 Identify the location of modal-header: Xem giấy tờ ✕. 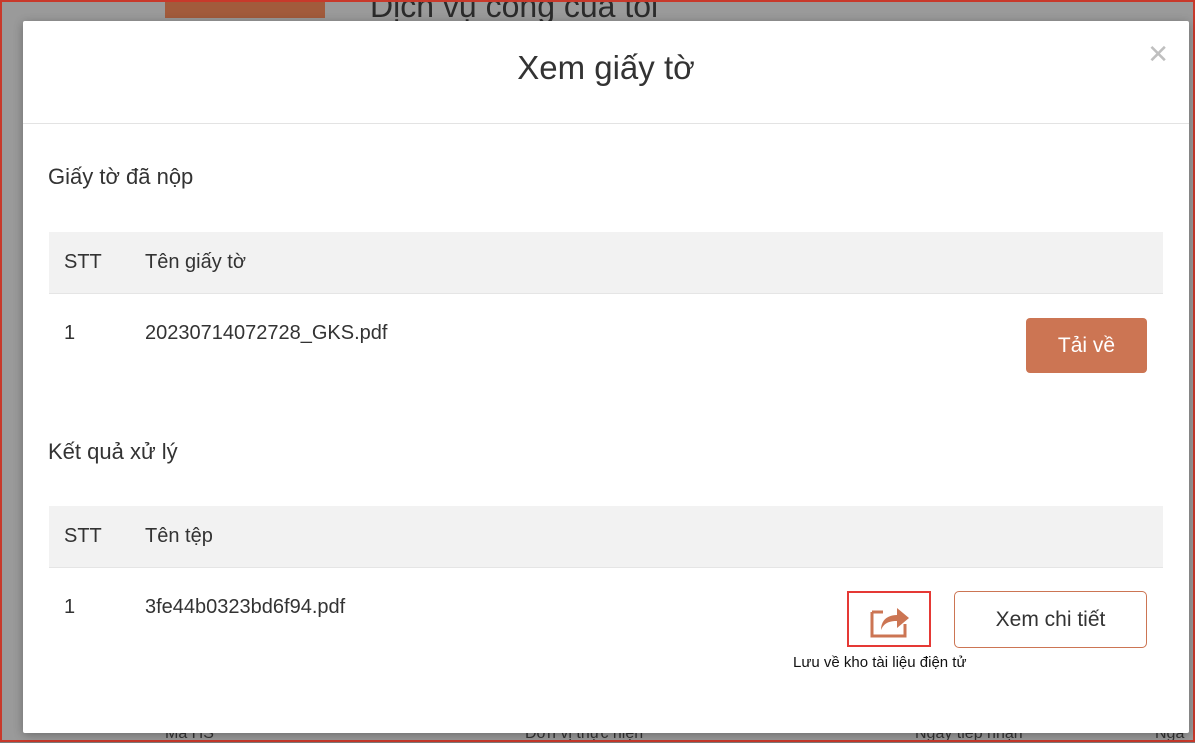
(606, 72).